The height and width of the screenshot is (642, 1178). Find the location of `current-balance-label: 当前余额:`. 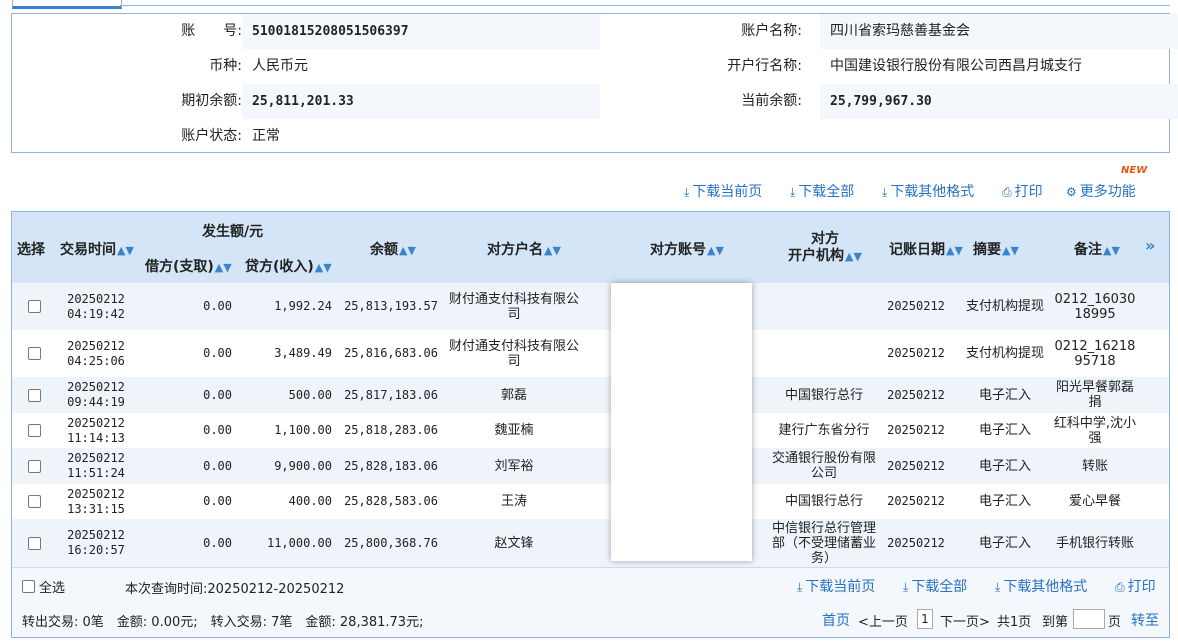

current-balance-label: 当前余额: is located at coordinates (771, 101).